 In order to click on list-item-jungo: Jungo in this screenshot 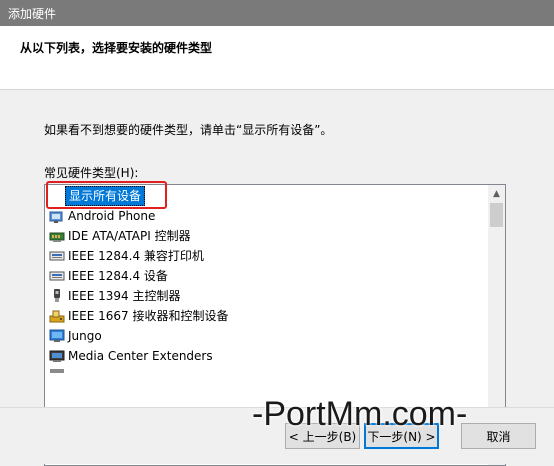, I will do `click(75, 336)`.